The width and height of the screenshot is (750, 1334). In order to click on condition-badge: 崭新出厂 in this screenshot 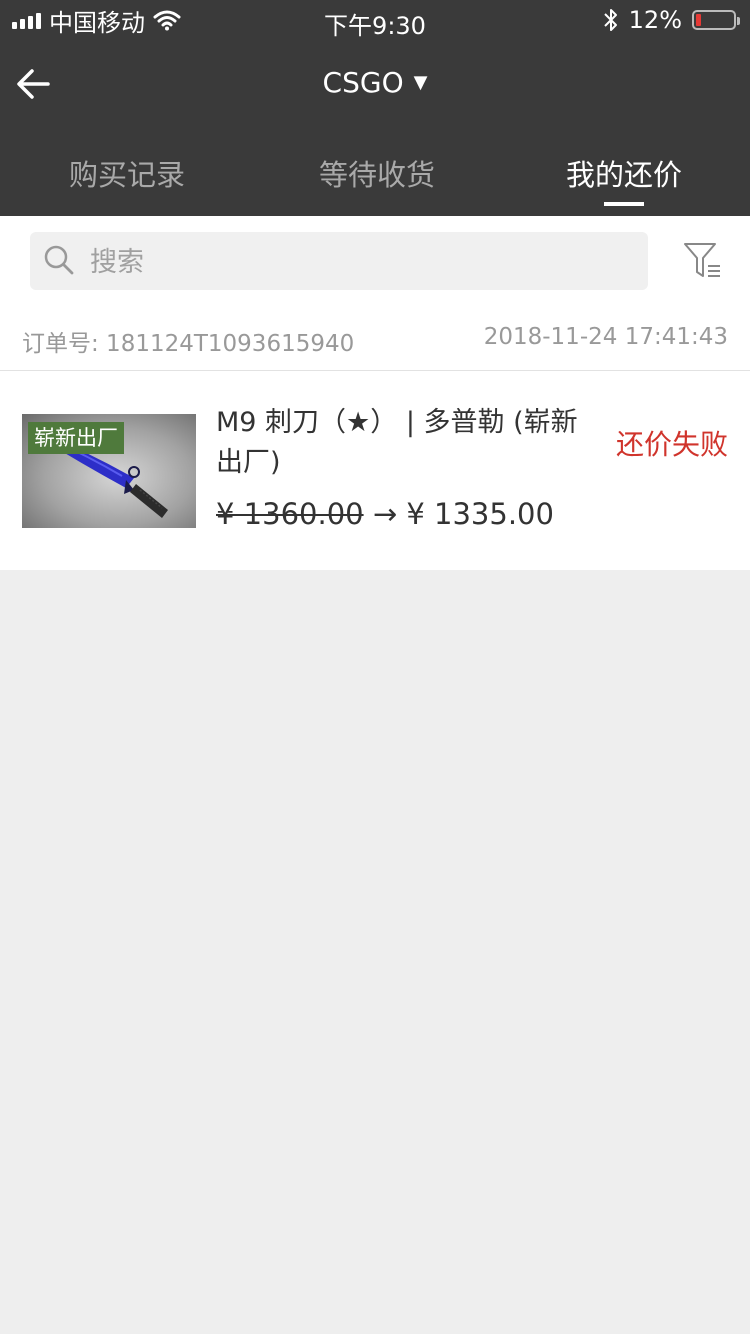, I will do `click(76, 438)`.